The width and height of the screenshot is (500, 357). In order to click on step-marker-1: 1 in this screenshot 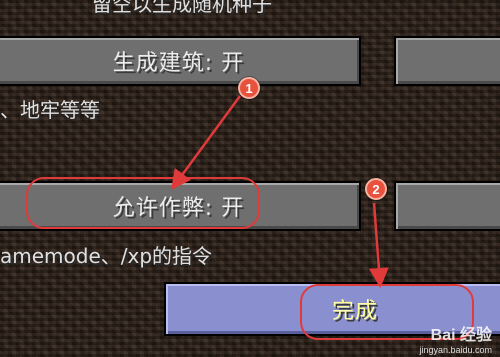, I will do `click(249, 88)`.